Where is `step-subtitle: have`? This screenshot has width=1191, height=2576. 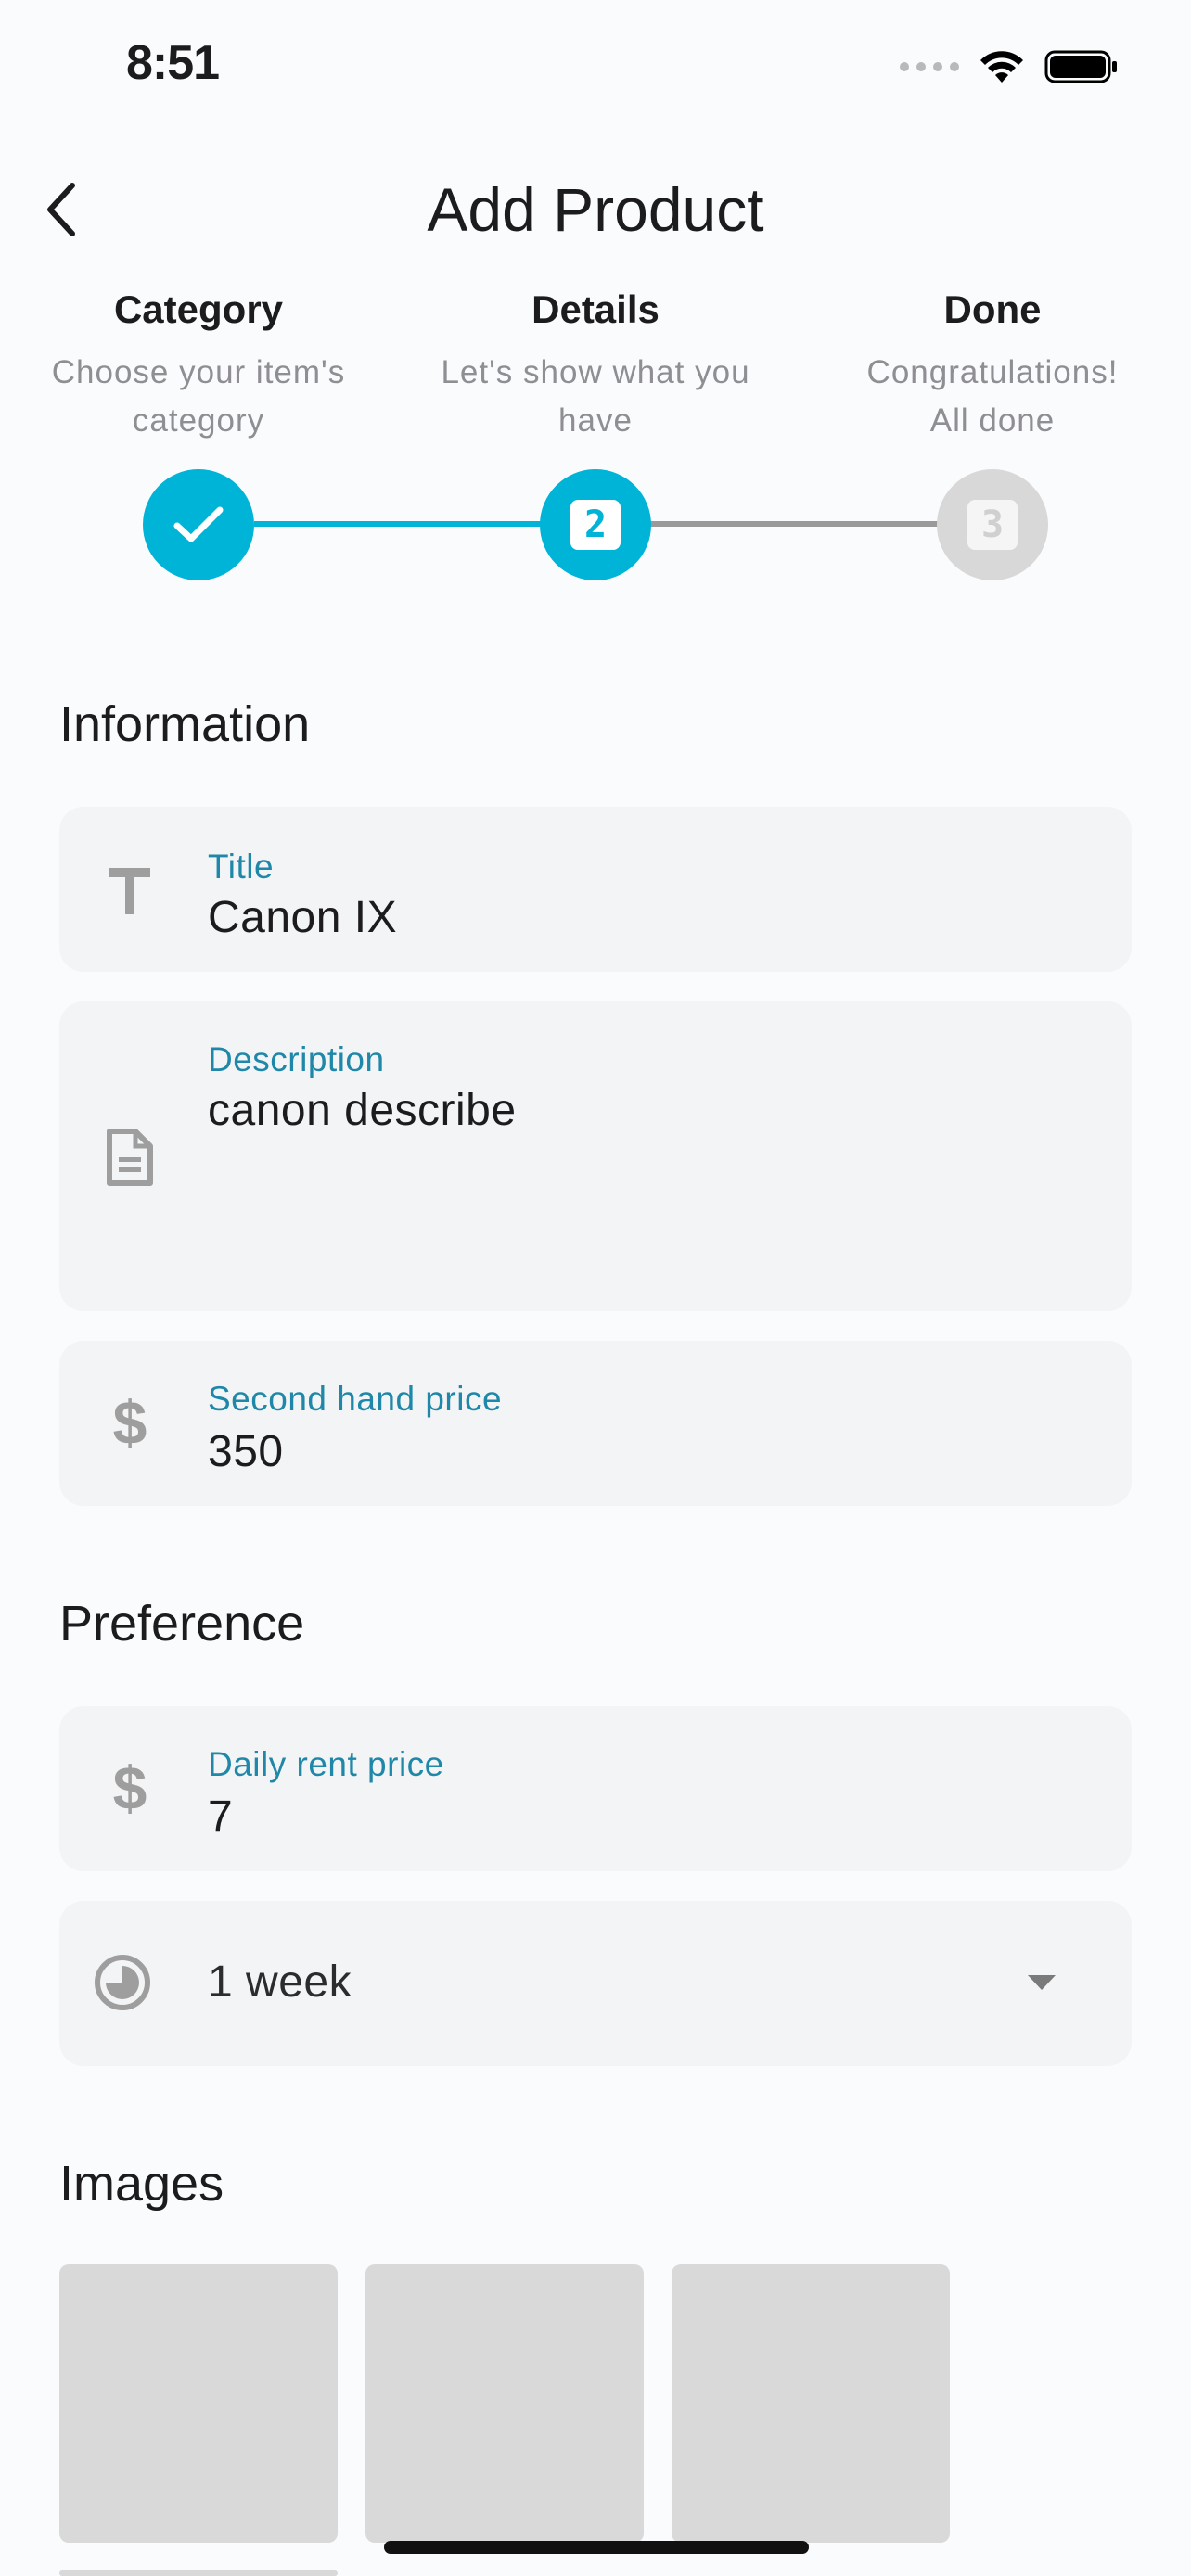
step-subtitle: have is located at coordinates (595, 420).